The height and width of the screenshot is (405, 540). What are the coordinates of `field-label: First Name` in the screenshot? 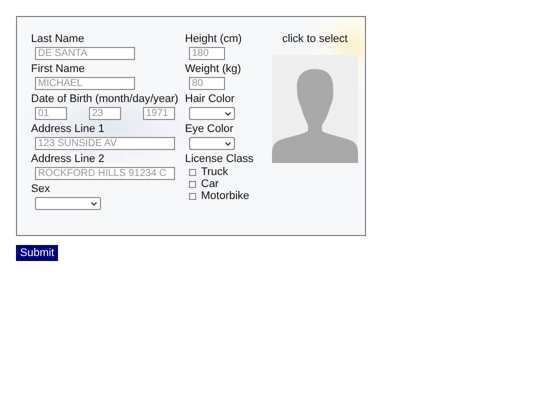 It's located at (58, 69).